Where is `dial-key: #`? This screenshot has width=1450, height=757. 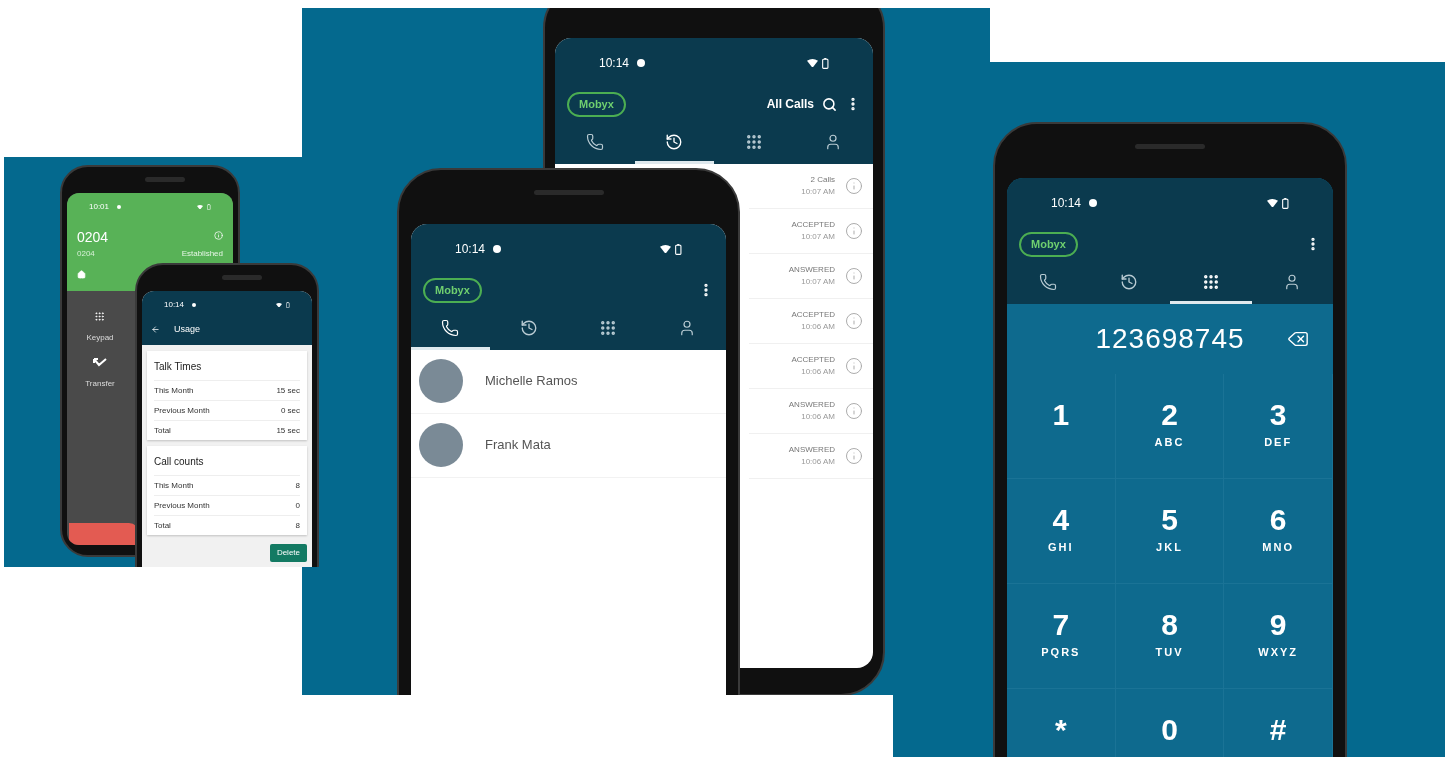
dial-key: # is located at coordinates (1278, 722).